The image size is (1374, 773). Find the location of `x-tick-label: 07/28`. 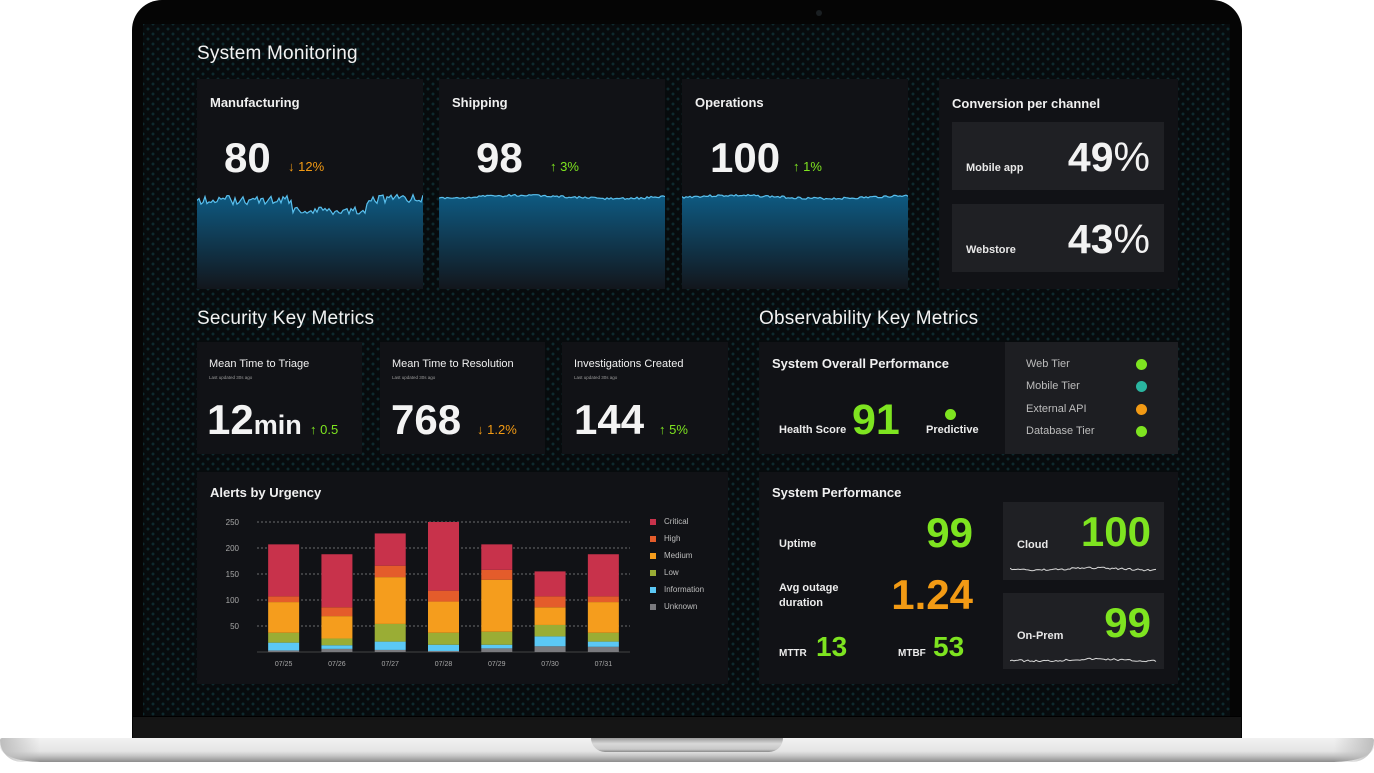

x-tick-label: 07/28 is located at coordinates (444, 664).